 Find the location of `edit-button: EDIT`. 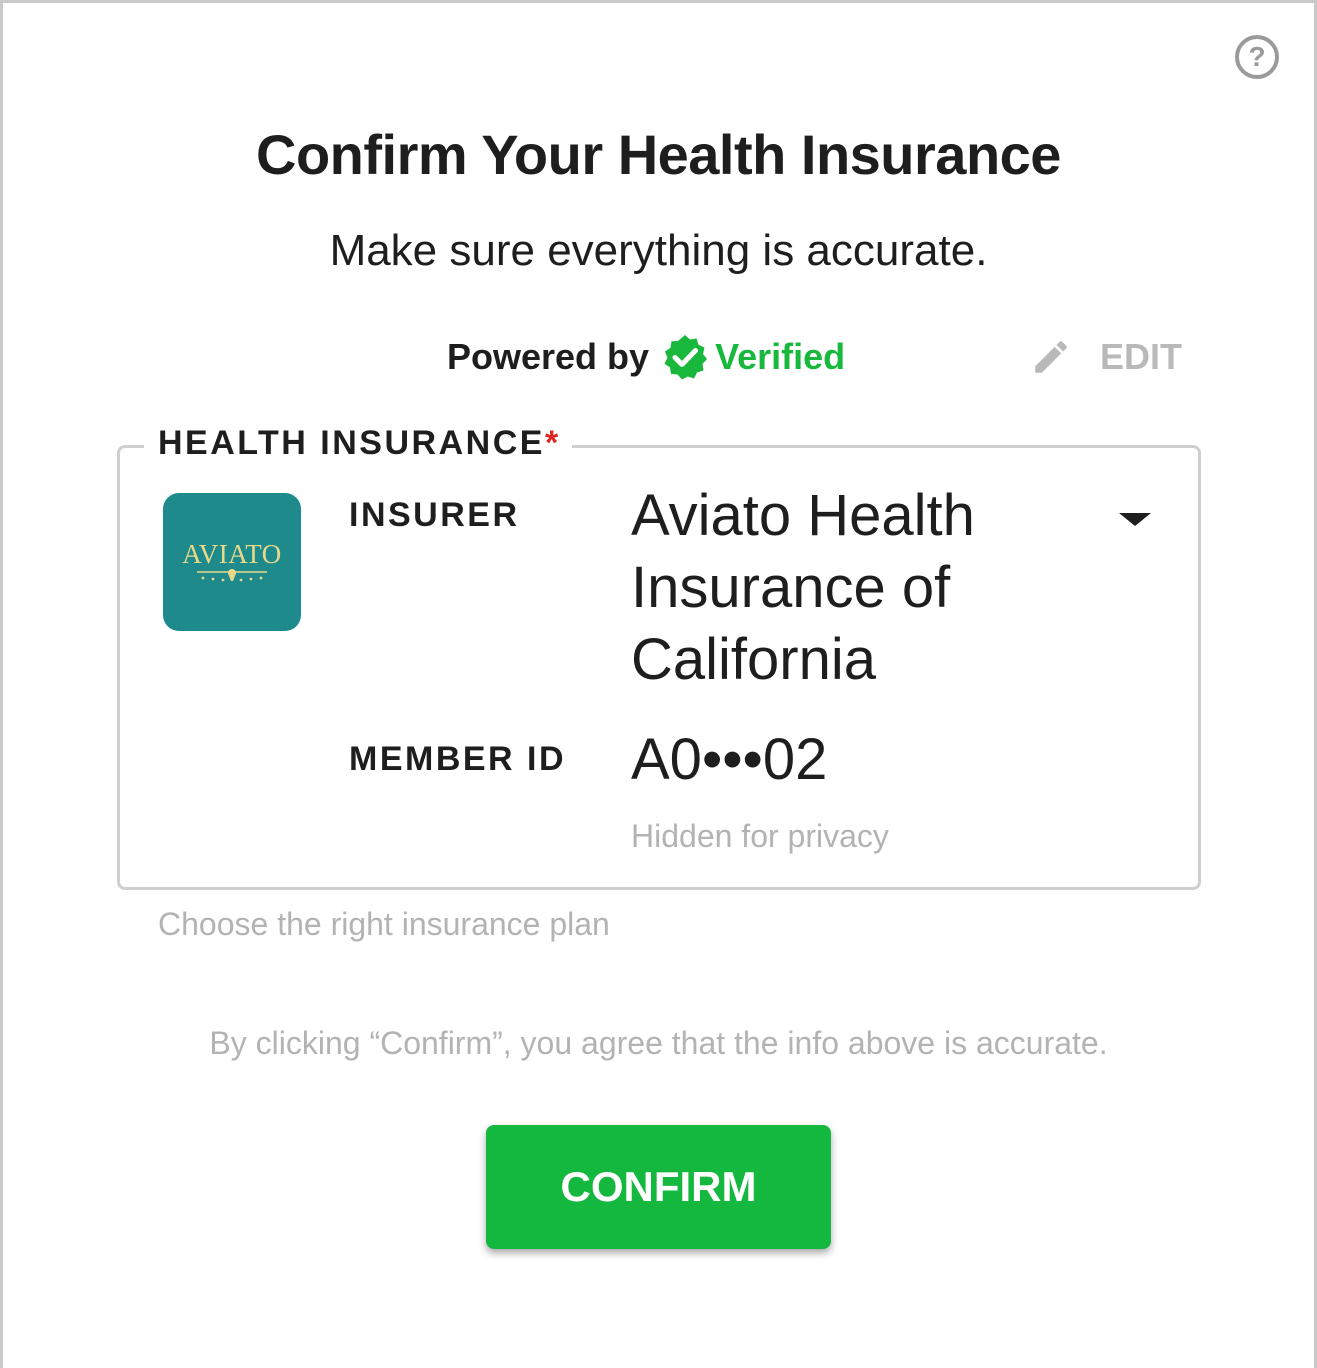

edit-button: EDIT is located at coordinates (1106, 357).